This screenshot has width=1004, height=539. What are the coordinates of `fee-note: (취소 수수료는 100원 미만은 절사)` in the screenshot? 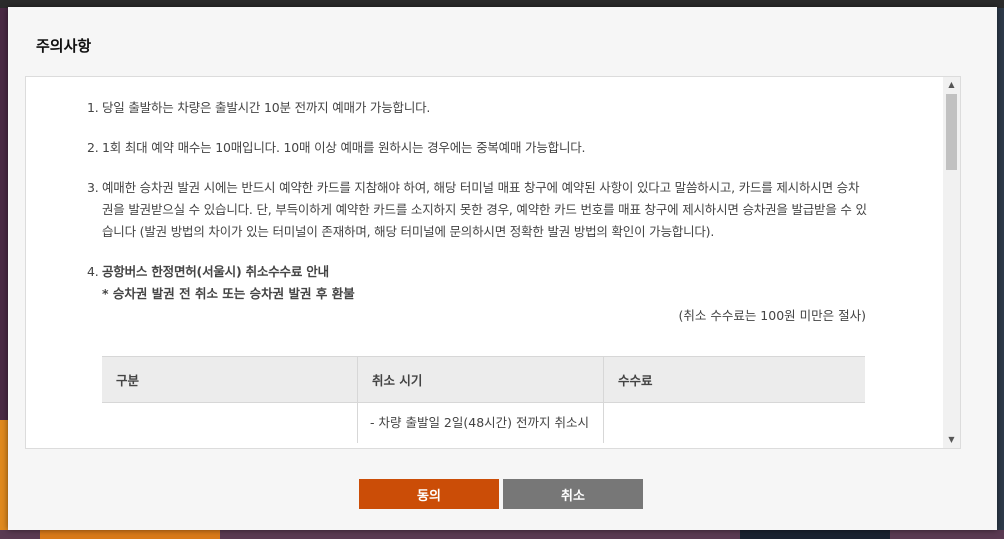 It's located at (772, 315).